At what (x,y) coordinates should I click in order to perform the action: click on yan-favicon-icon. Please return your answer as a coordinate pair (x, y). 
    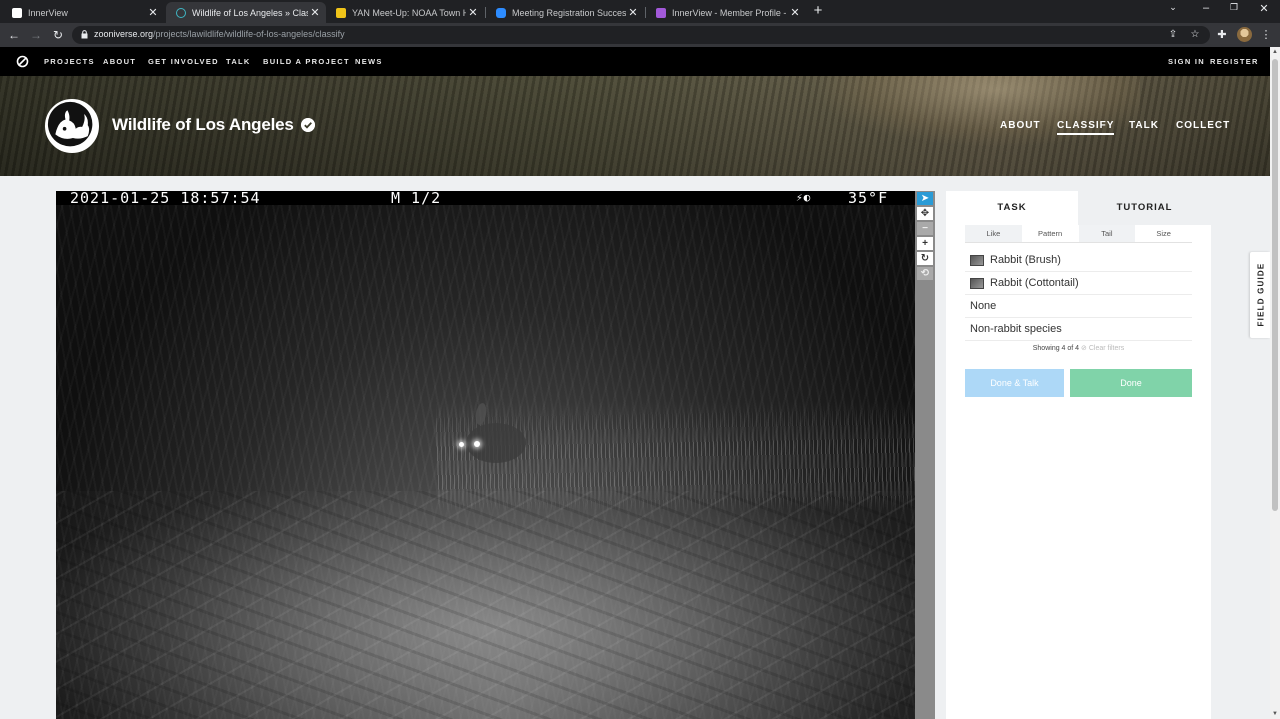
    Looking at the image, I should click on (341, 12).